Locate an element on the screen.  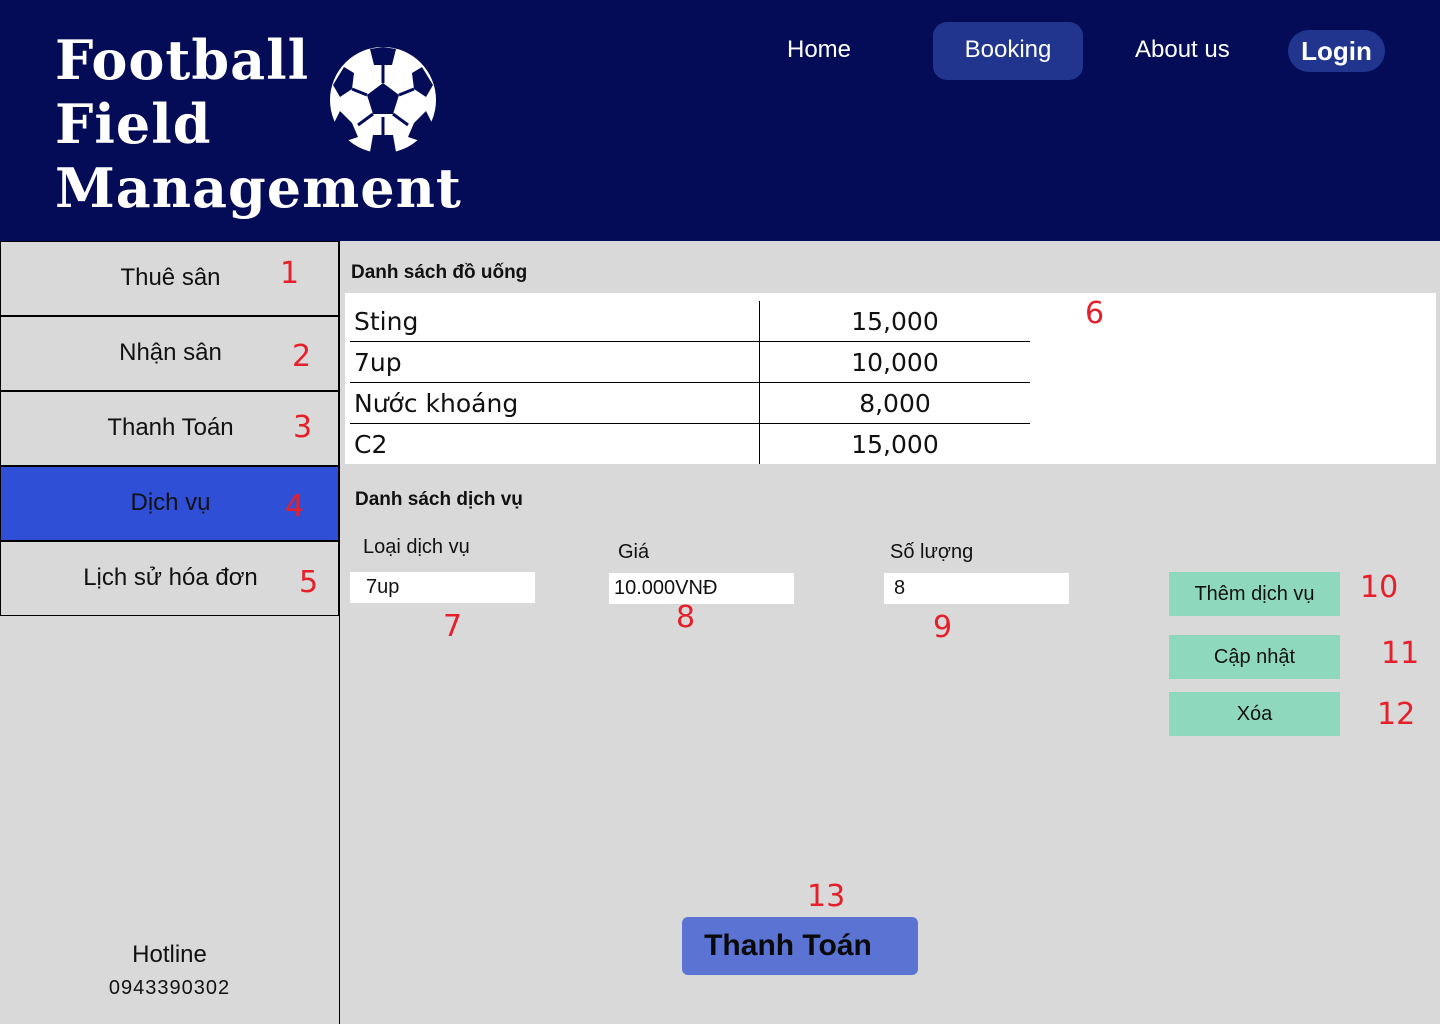
sidebar-item-services: Dịch vụ 4 is located at coordinates (169, 503).